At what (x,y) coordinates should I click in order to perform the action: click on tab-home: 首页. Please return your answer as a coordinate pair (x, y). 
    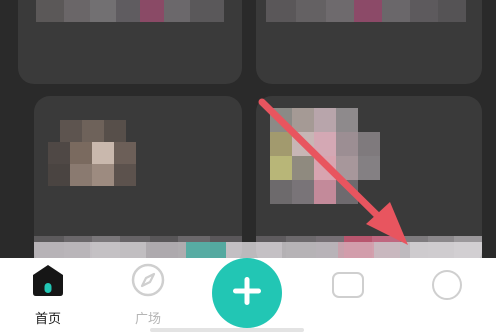
    Looking at the image, I should click on (48, 298).